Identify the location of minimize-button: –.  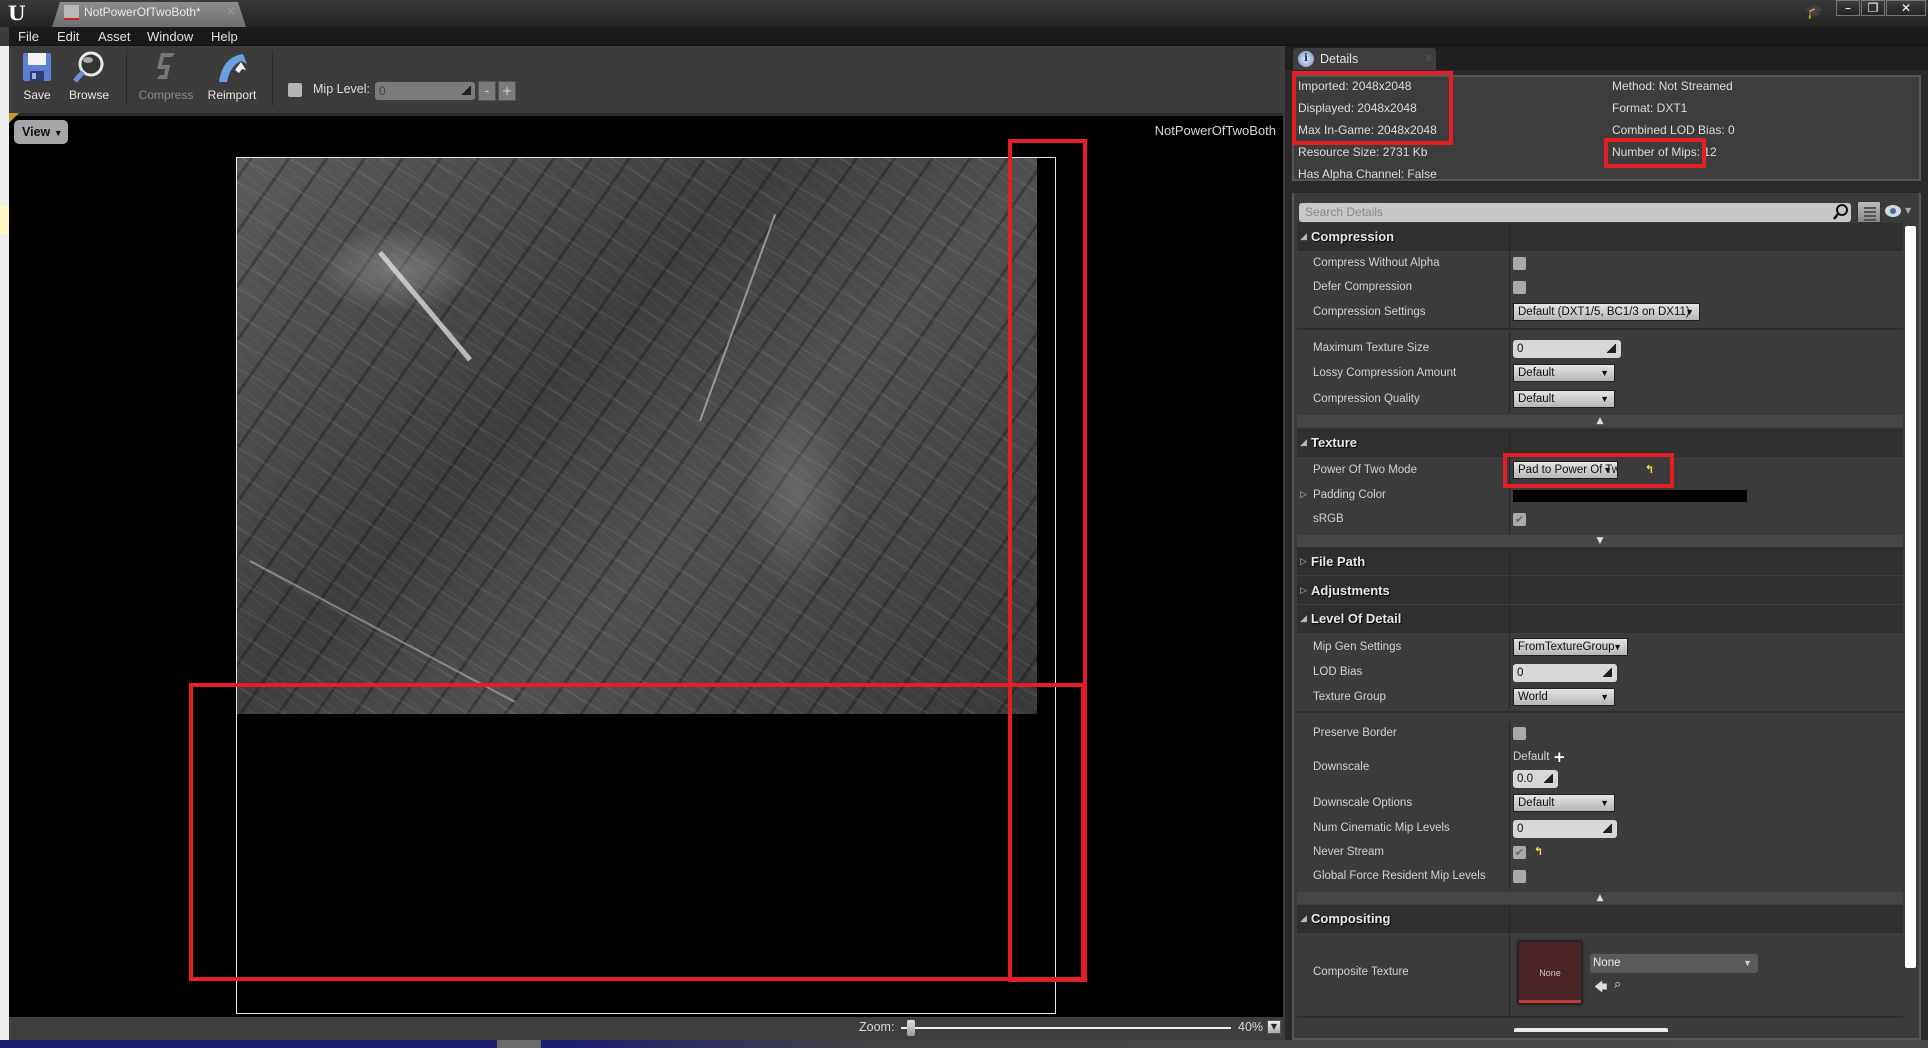
(1848, 8).